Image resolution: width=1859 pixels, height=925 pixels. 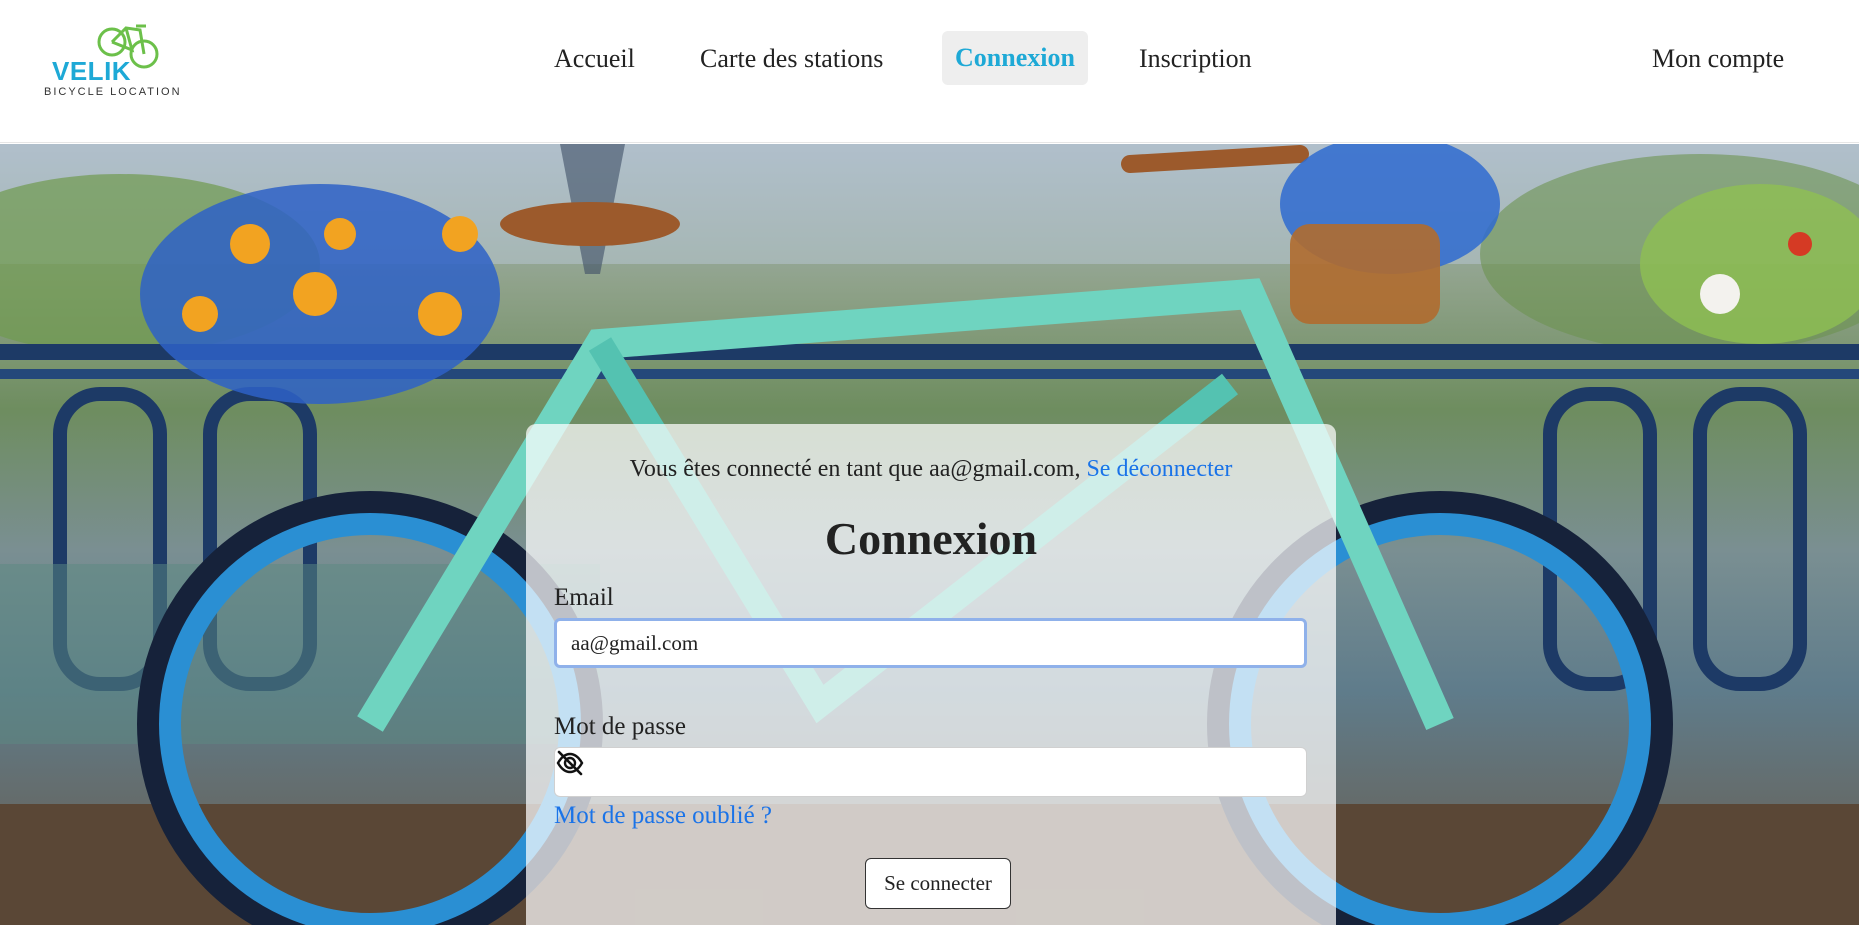 I want to click on nav-home: Accueil, so click(x=594, y=59).